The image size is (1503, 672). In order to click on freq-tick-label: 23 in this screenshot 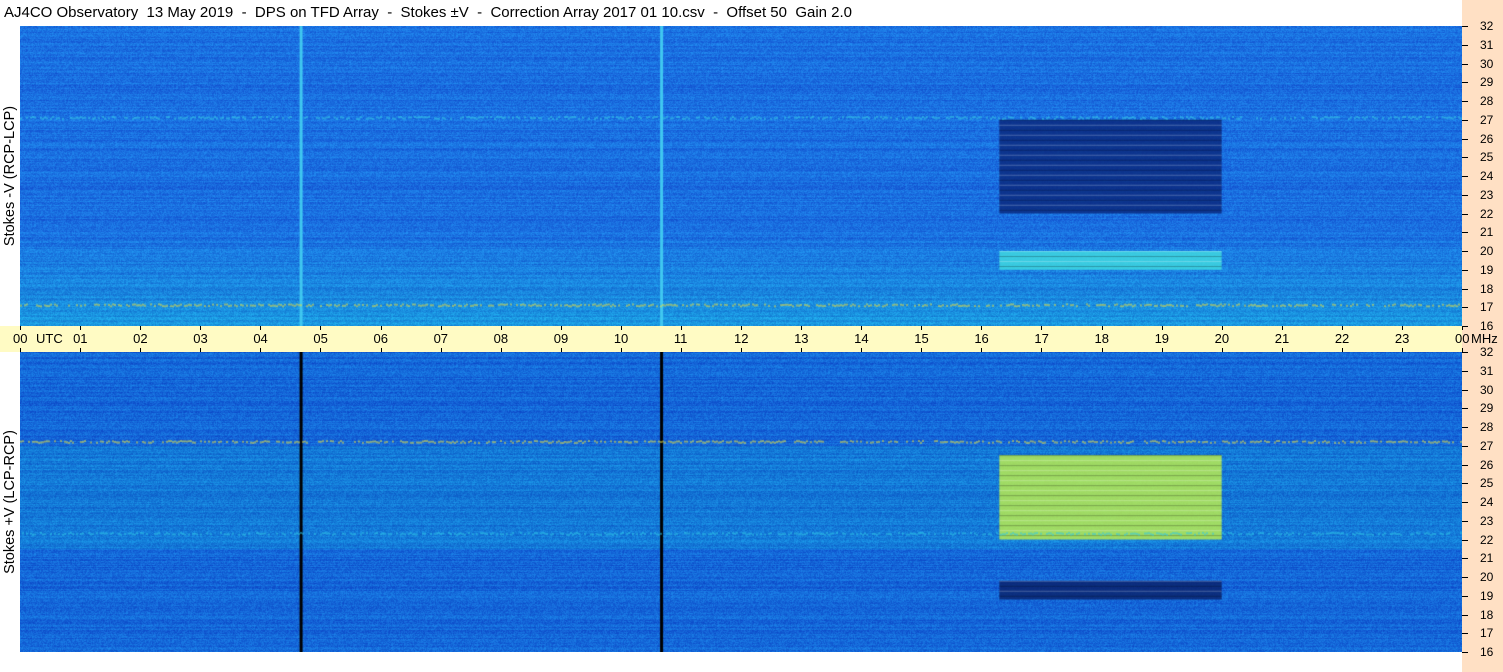, I will do `click(1487, 520)`.